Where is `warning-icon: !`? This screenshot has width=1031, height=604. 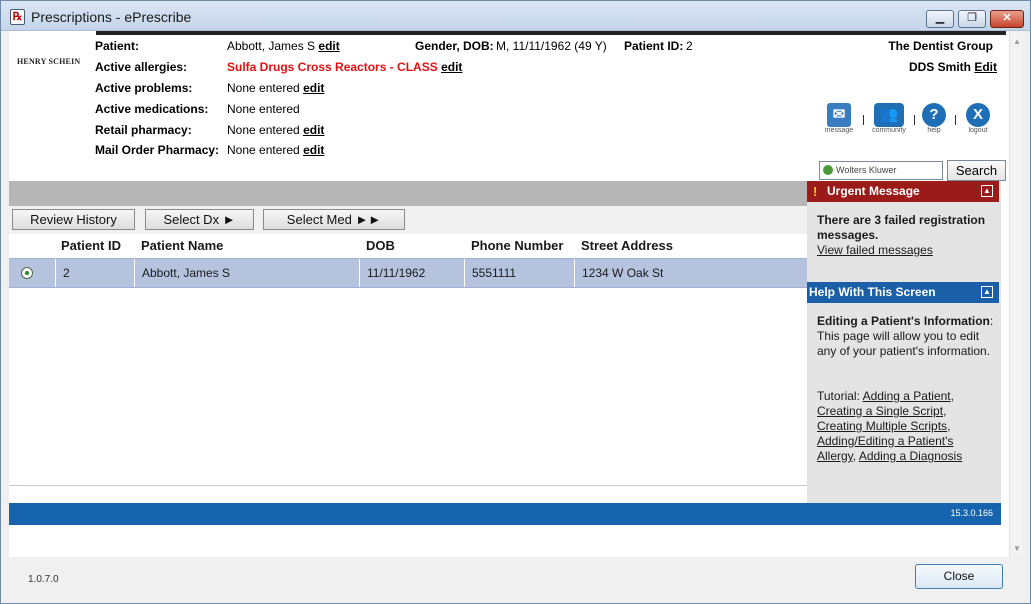
warning-icon: ! is located at coordinates (815, 191).